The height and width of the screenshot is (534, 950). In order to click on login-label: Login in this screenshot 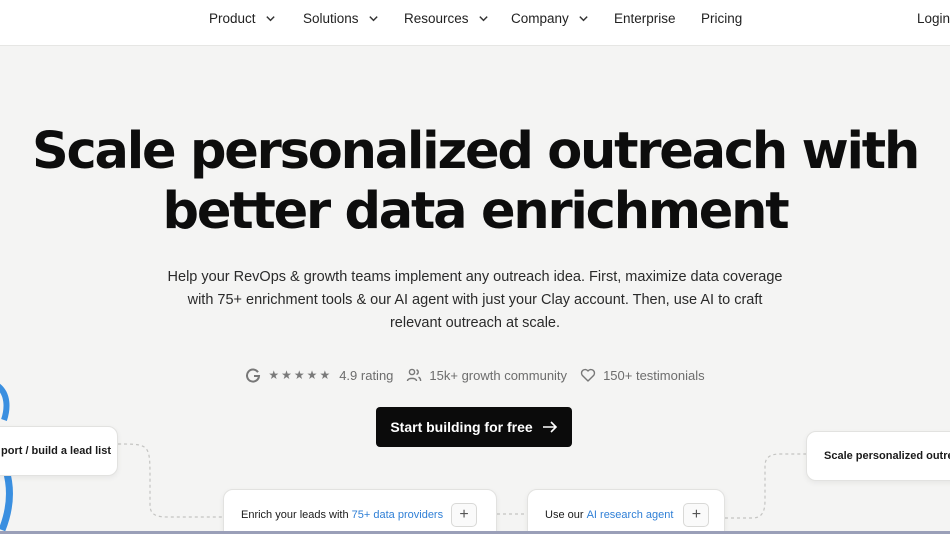, I will do `click(933, 18)`.